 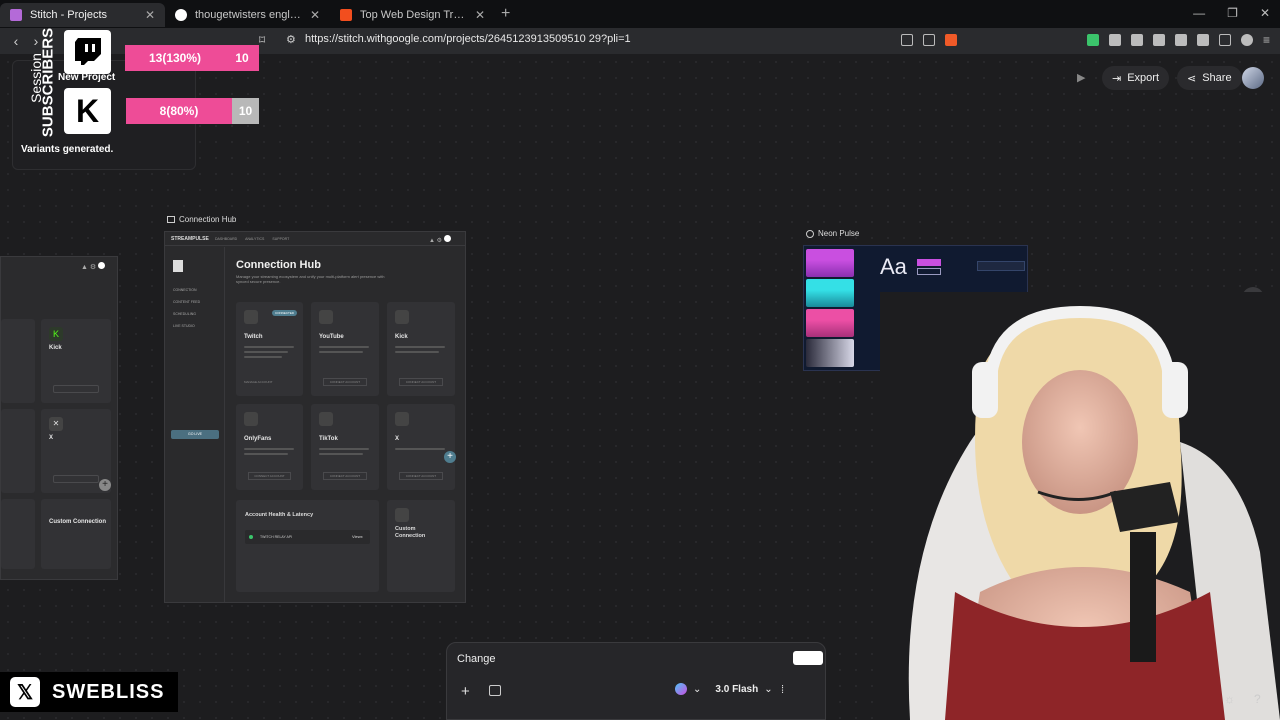 I want to click on export-button: ⇥ Export, so click(x=1136, y=78).